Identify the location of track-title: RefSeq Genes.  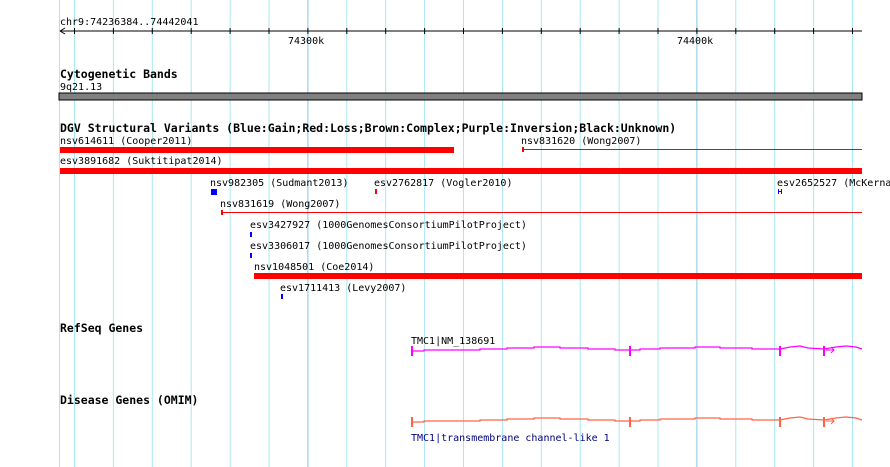
(101, 328).